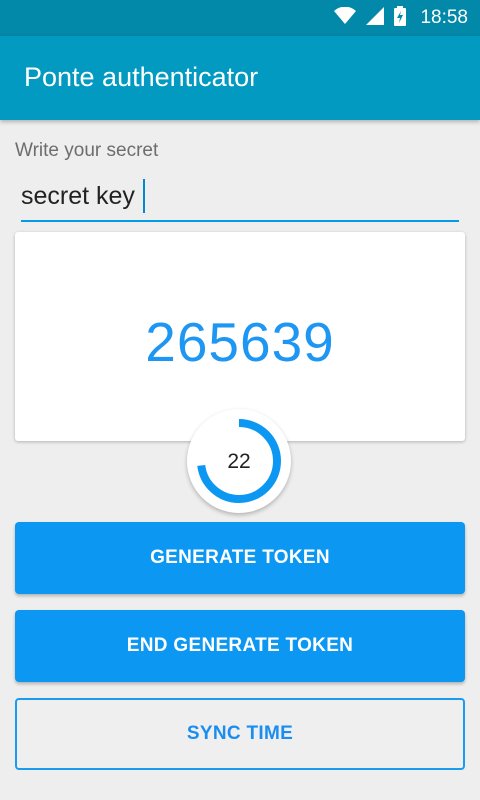 Image resolution: width=480 pixels, height=800 pixels. I want to click on secret-input, so click(236, 196).